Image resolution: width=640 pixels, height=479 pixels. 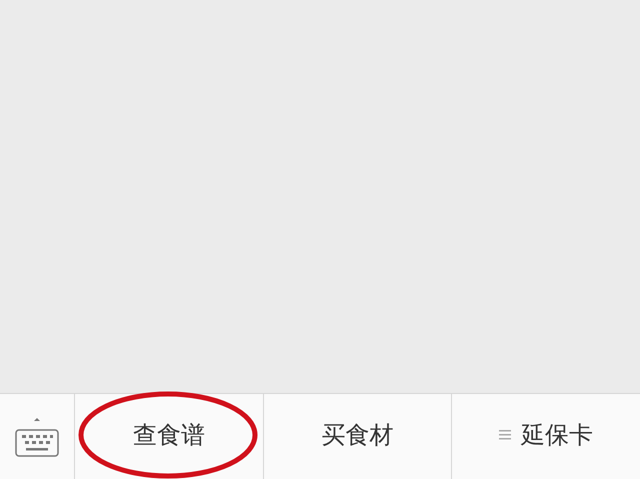 What do you see at coordinates (169, 436) in the screenshot?
I see `menu-item: 查食谱` at bounding box center [169, 436].